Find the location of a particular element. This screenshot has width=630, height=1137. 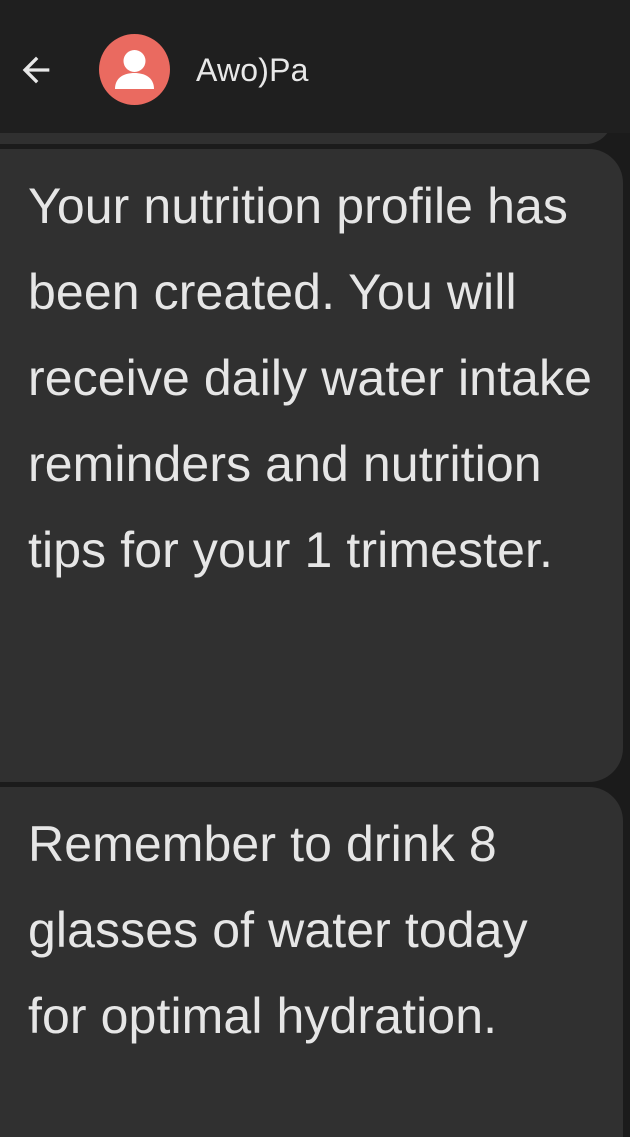

person-icon is located at coordinates (134, 69).